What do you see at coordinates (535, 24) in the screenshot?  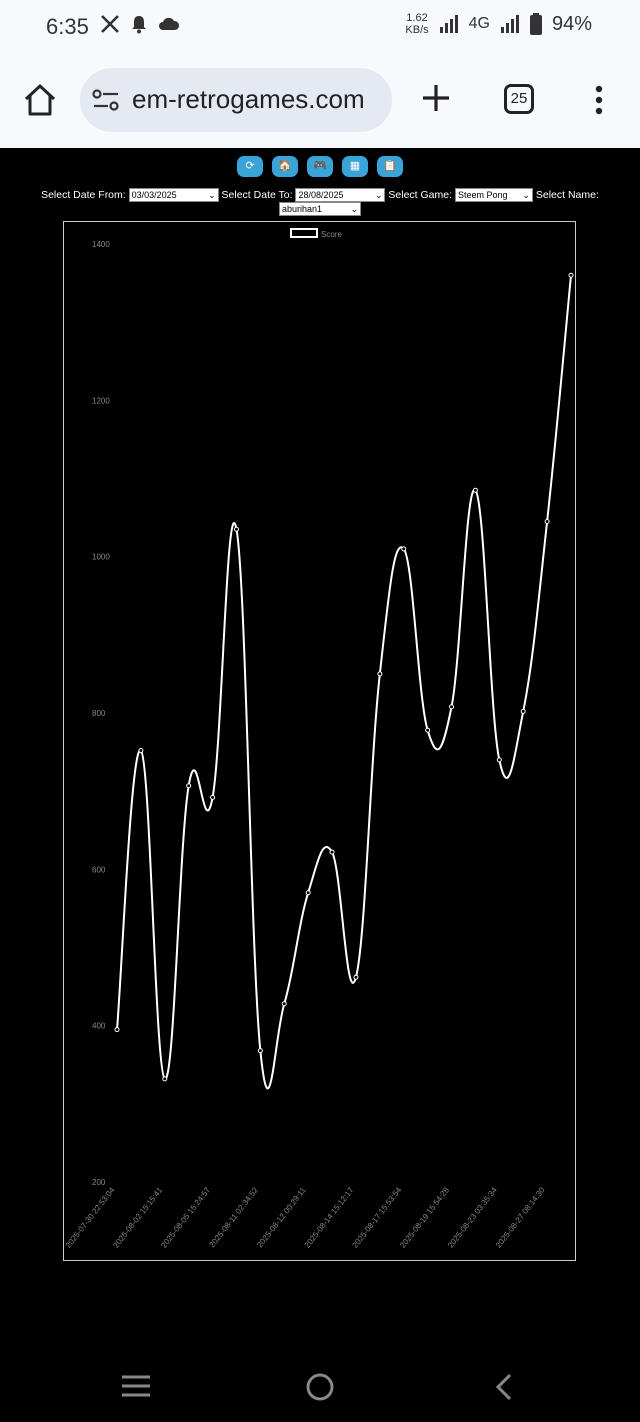 I see `battery-icon` at bounding box center [535, 24].